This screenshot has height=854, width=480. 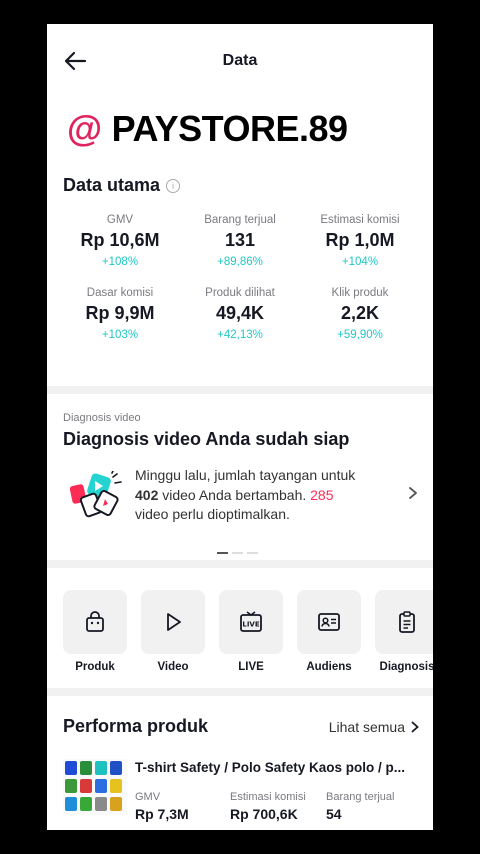 I want to click on diagnosis-label: Diagnosis video, so click(x=102, y=418).